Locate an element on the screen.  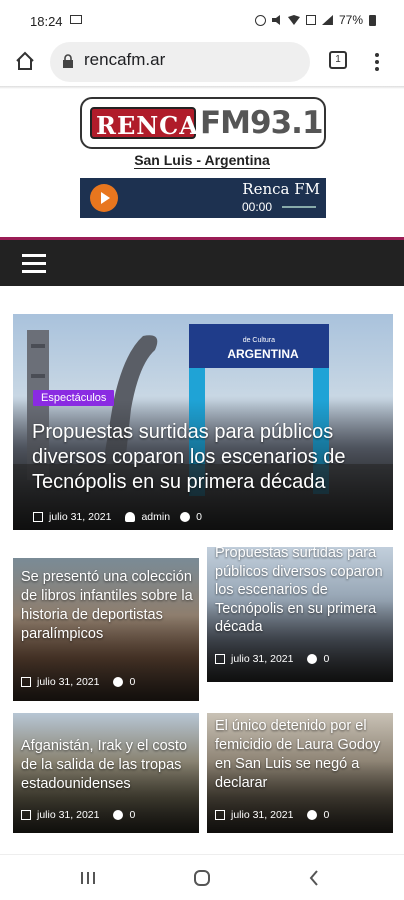
battery-icon is located at coordinates (372, 20).